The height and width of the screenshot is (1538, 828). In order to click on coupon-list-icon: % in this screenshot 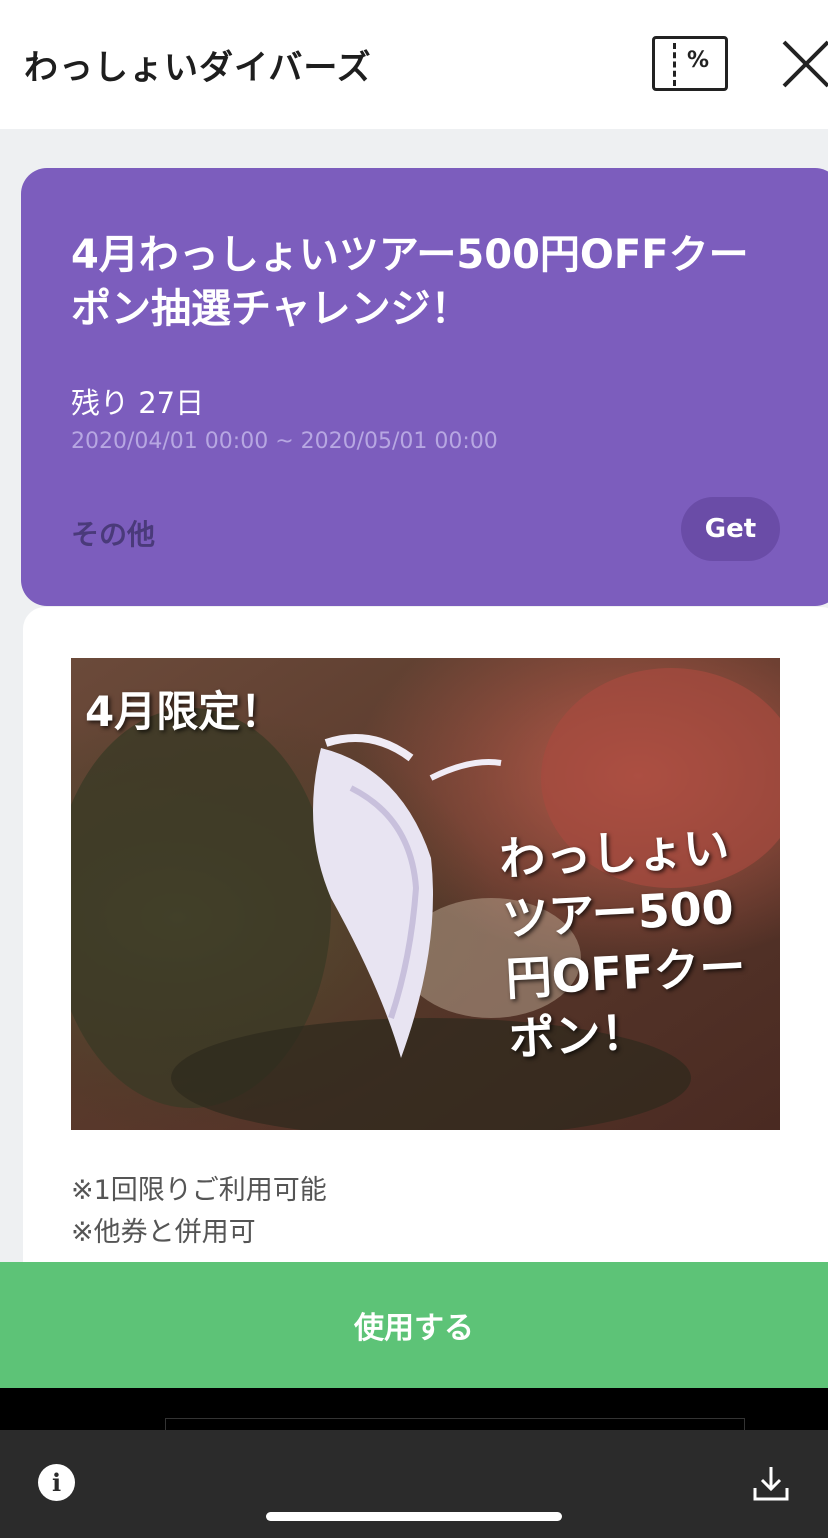, I will do `click(690, 63)`.